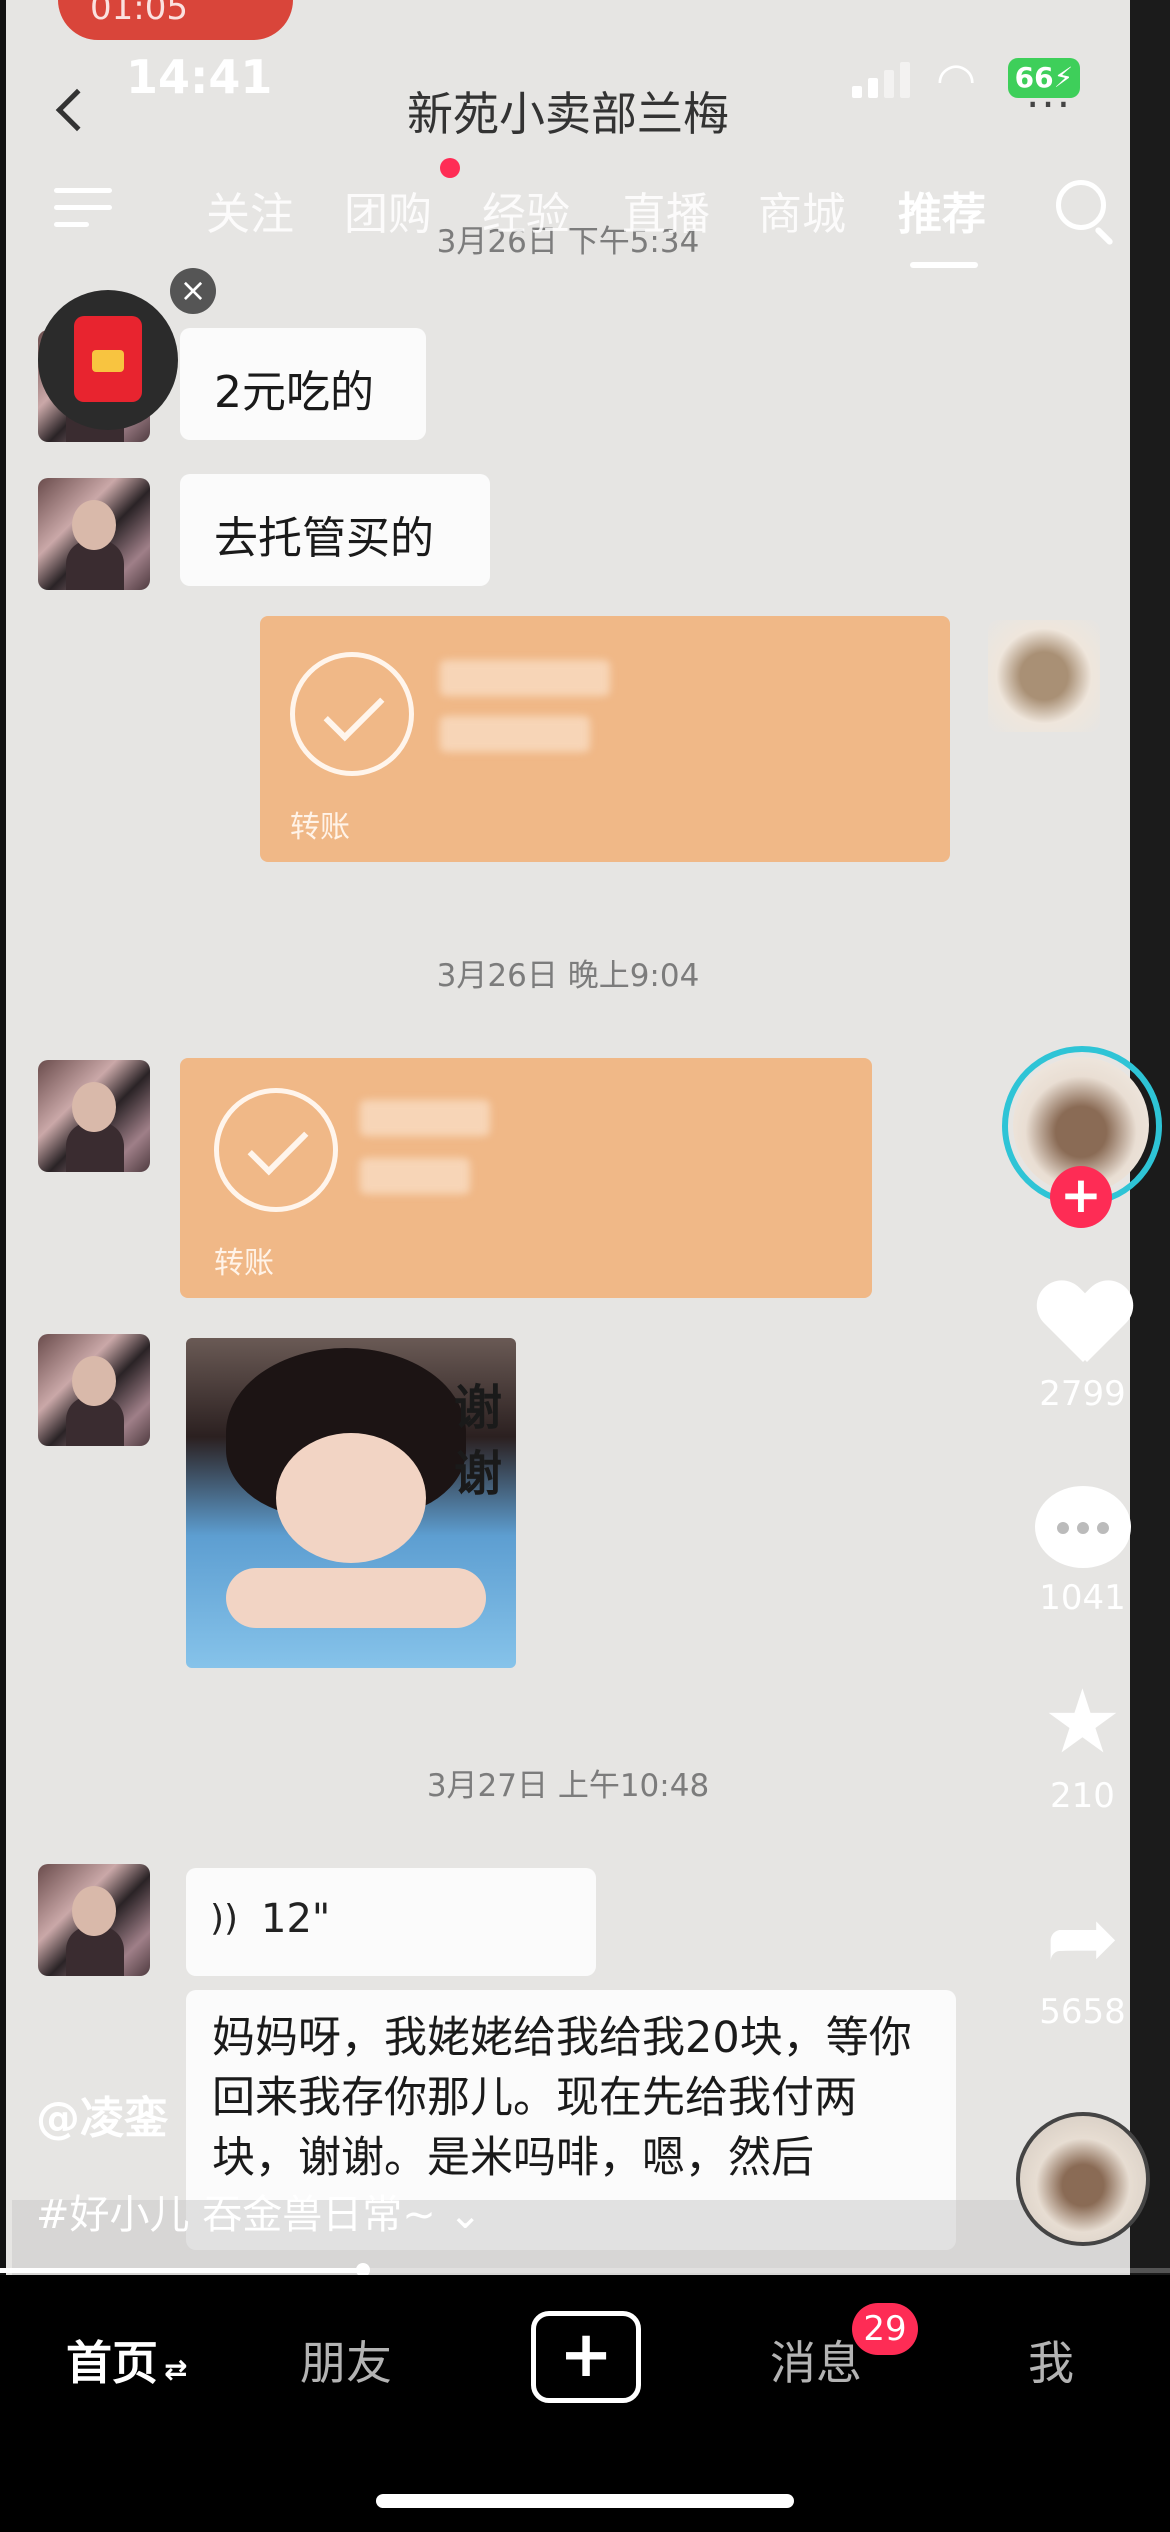 The width and height of the screenshot is (1170, 2532). I want to click on heart-icon, so click(1083, 1324).